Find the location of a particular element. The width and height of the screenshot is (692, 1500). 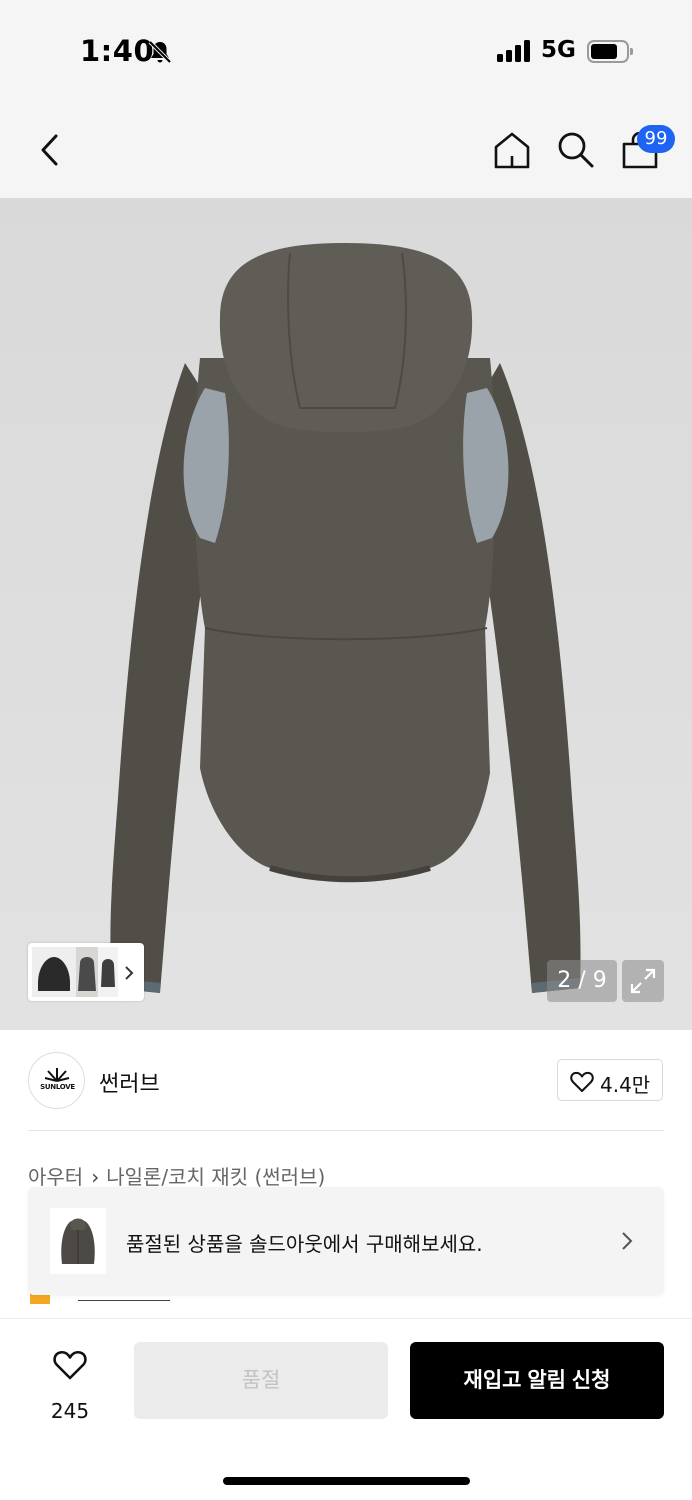

expand-icon is located at coordinates (643, 981).